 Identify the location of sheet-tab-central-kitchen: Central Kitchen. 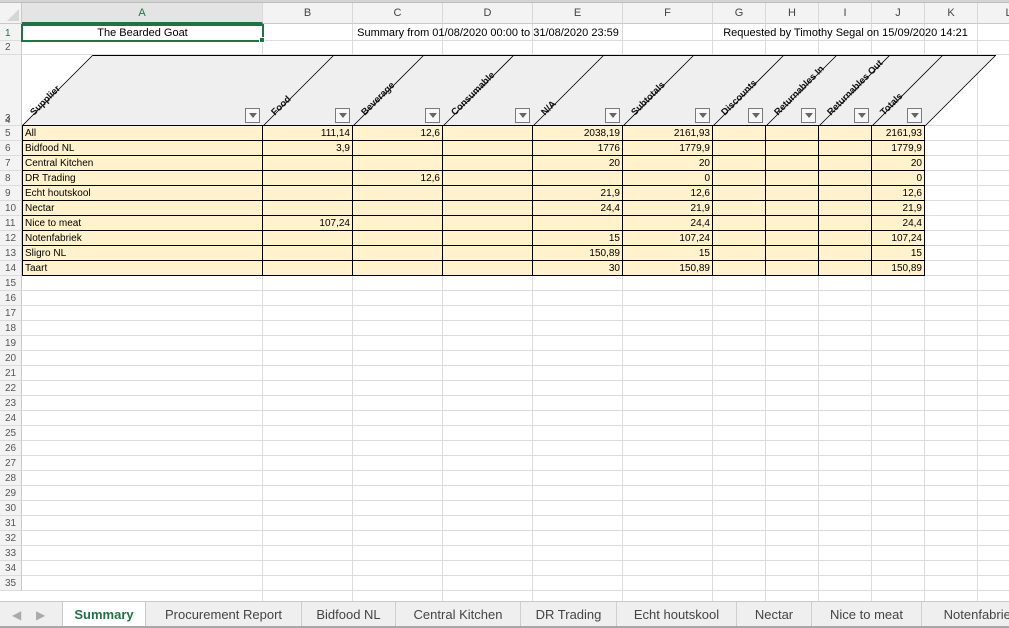
(458, 614).